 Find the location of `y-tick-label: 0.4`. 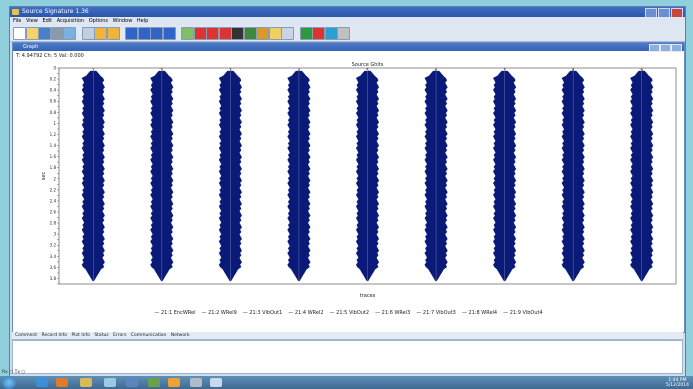

y-tick-label: 0.4 is located at coordinates (53, 90).